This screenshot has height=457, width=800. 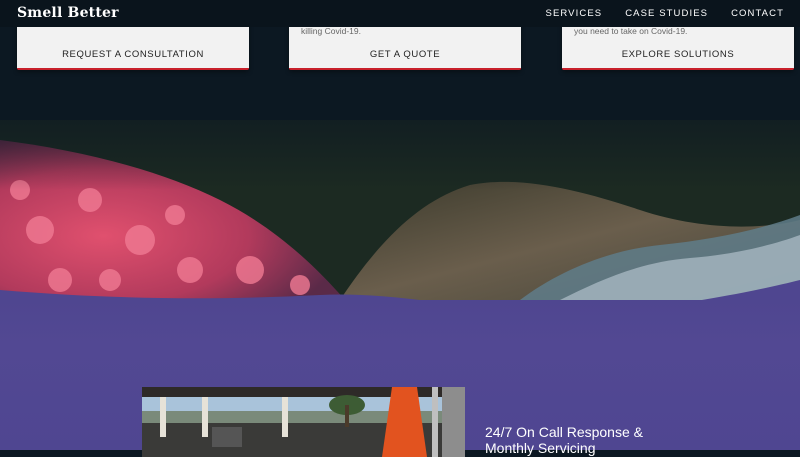 I want to click on nav-services: SERVICES, so click(x=574, y=13).